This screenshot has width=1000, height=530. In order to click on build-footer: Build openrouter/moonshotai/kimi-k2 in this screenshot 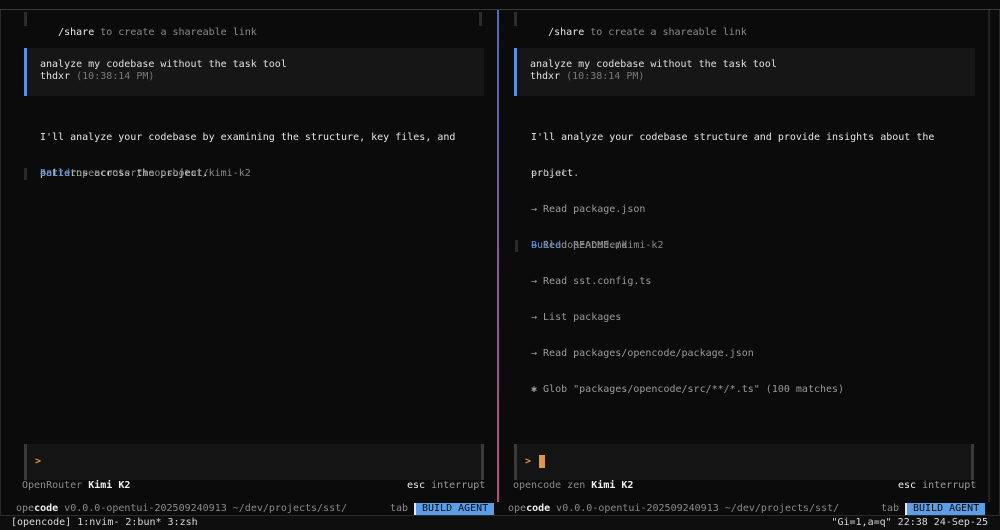, I will do `click(137, 174)`.